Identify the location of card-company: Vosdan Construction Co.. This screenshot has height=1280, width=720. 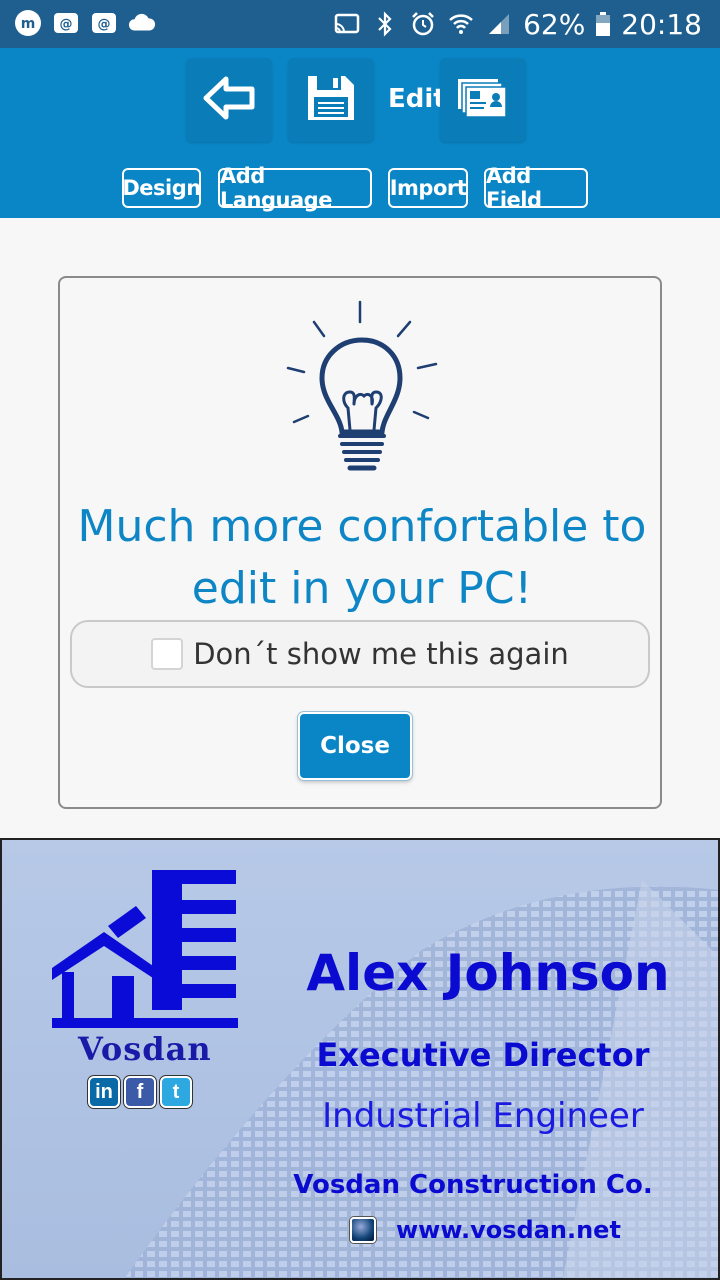
(473, 1185).